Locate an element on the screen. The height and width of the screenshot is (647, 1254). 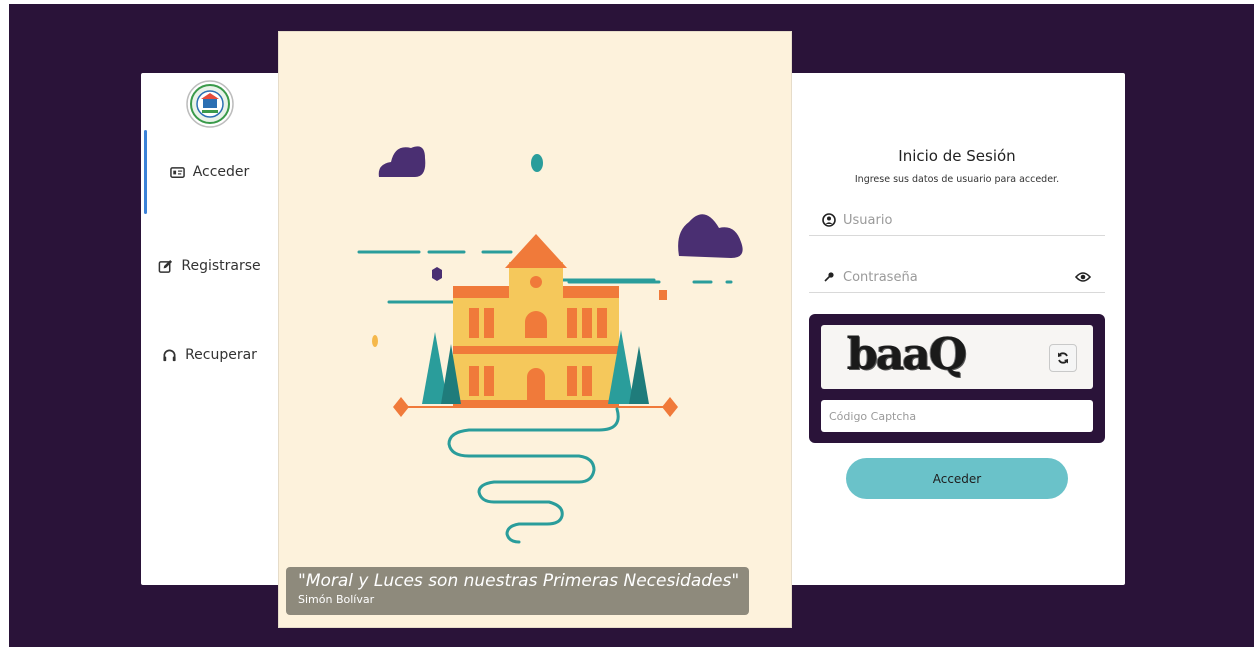
refresh-icon is located at coordinates (1063, 358).